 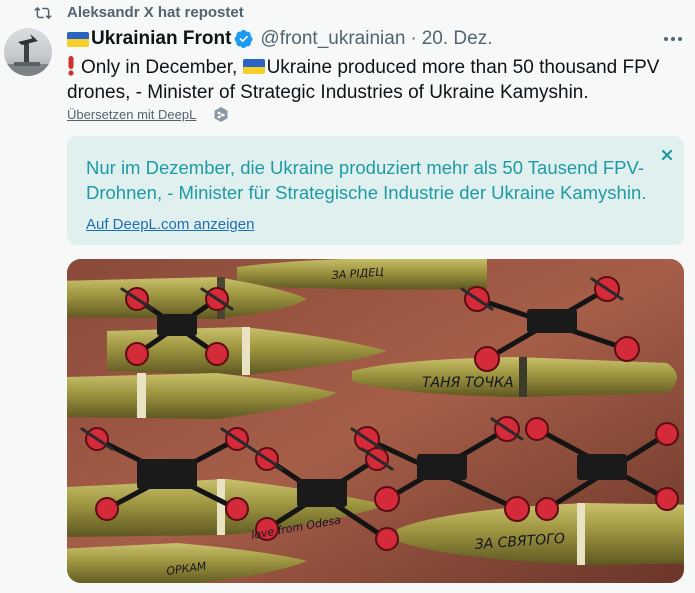 What do you see at coordinates (170, 225) in the screenshot?
I see `open-deepl-link: Auf DeepL.com anzeigen` at bounding box center [170, 225].